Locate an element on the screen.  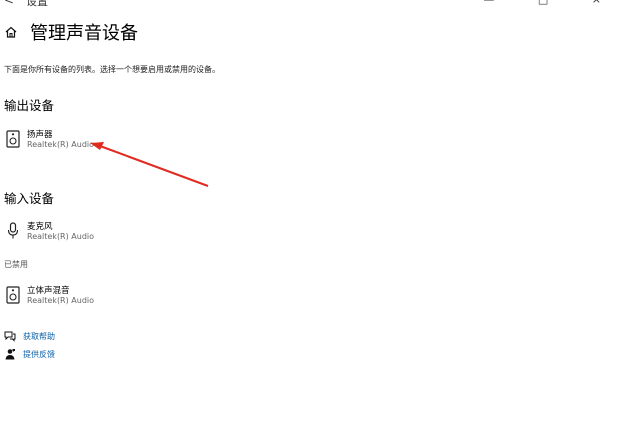
feedback-icon is located at coordinates (10, 354).